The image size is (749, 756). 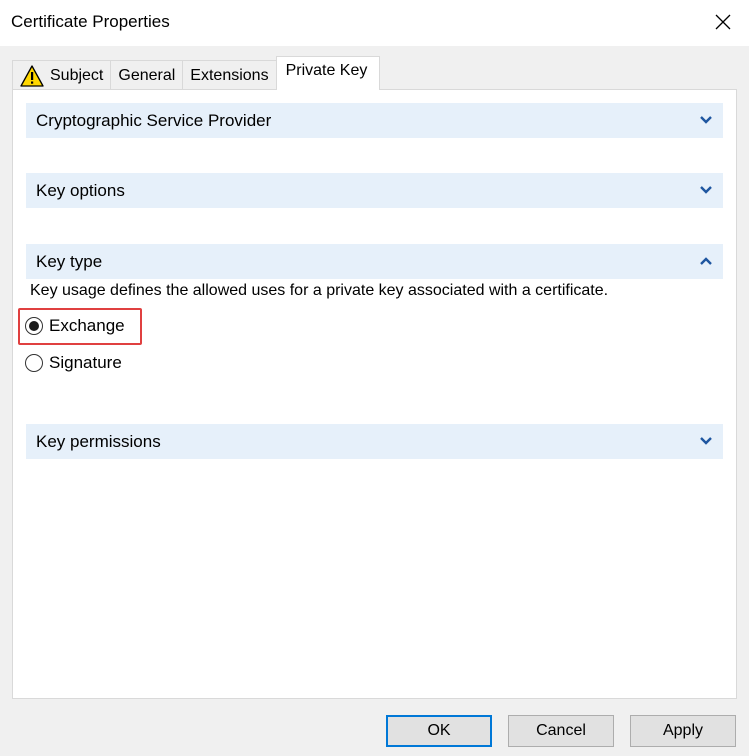 I want to click on radio-signature: Signature, so click(x=73, y=363).